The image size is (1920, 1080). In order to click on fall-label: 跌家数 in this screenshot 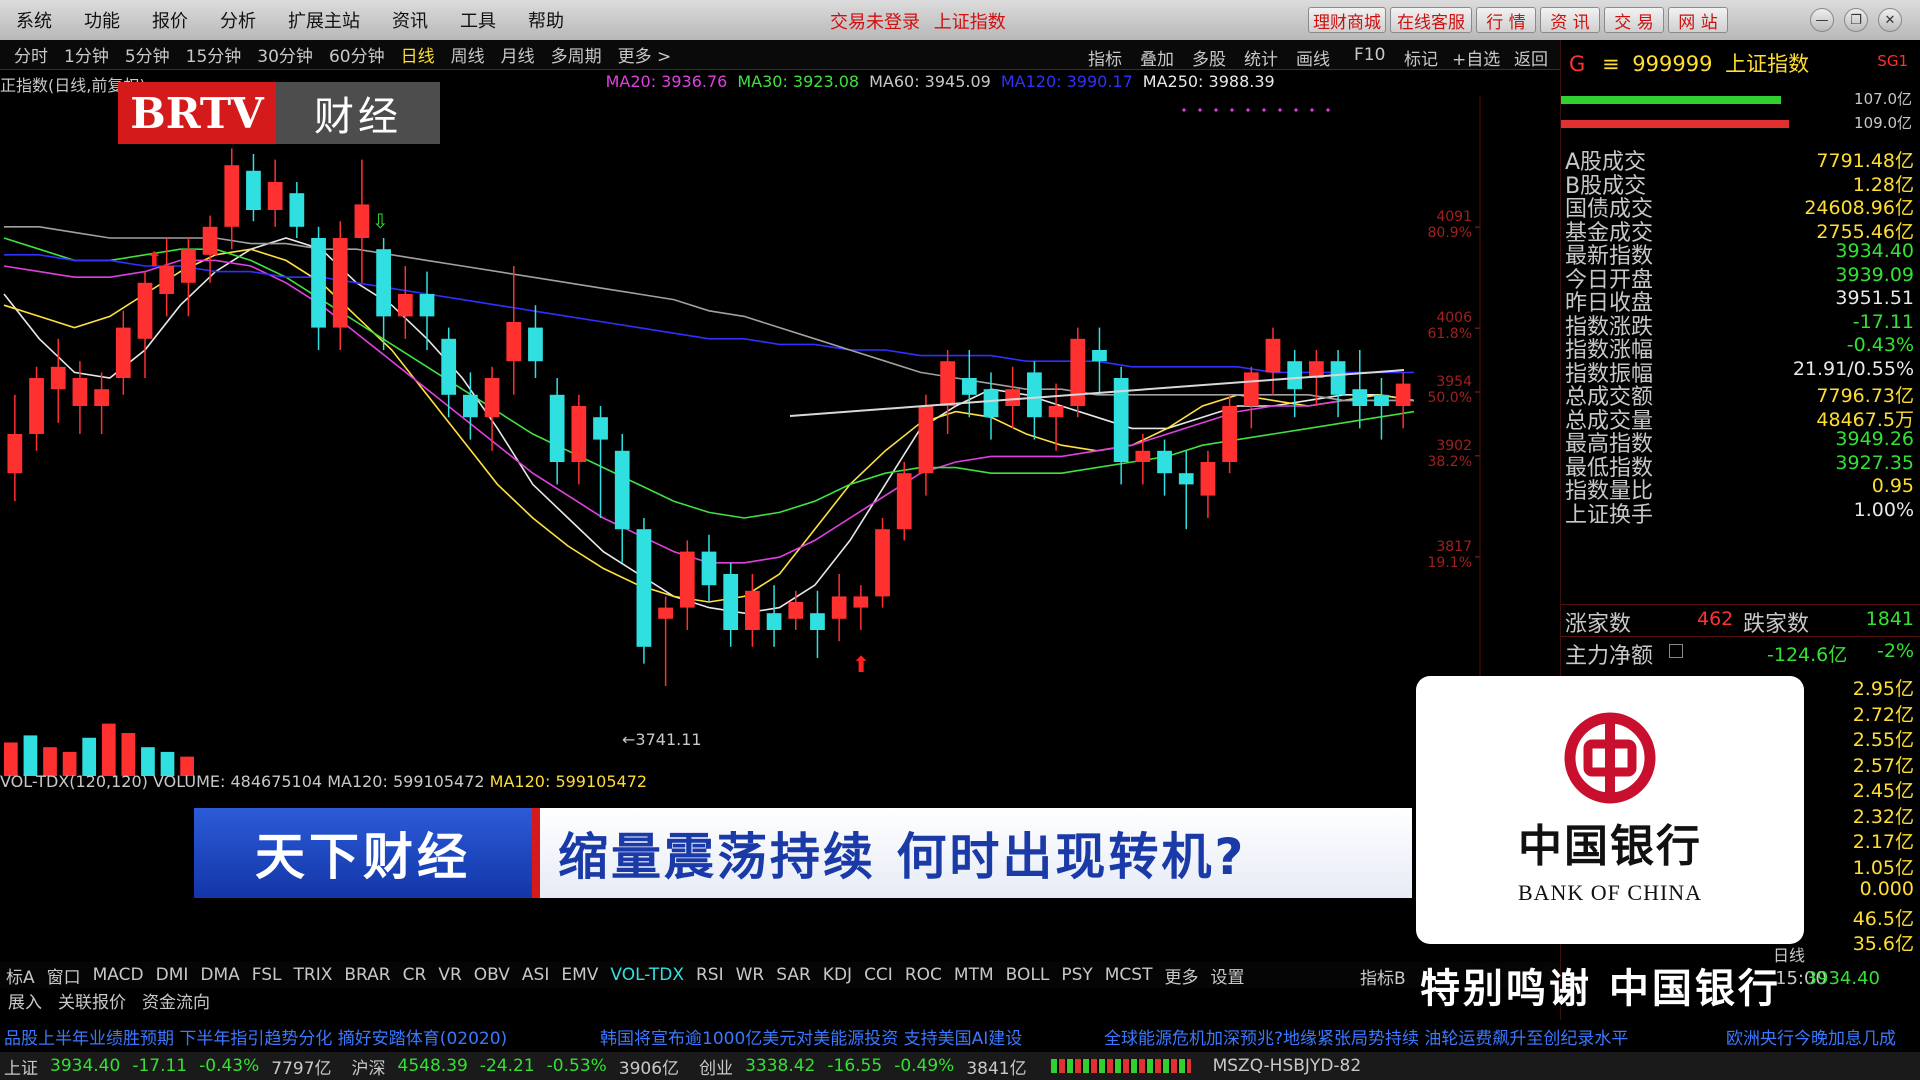, I will do `click(1776, 624)`.